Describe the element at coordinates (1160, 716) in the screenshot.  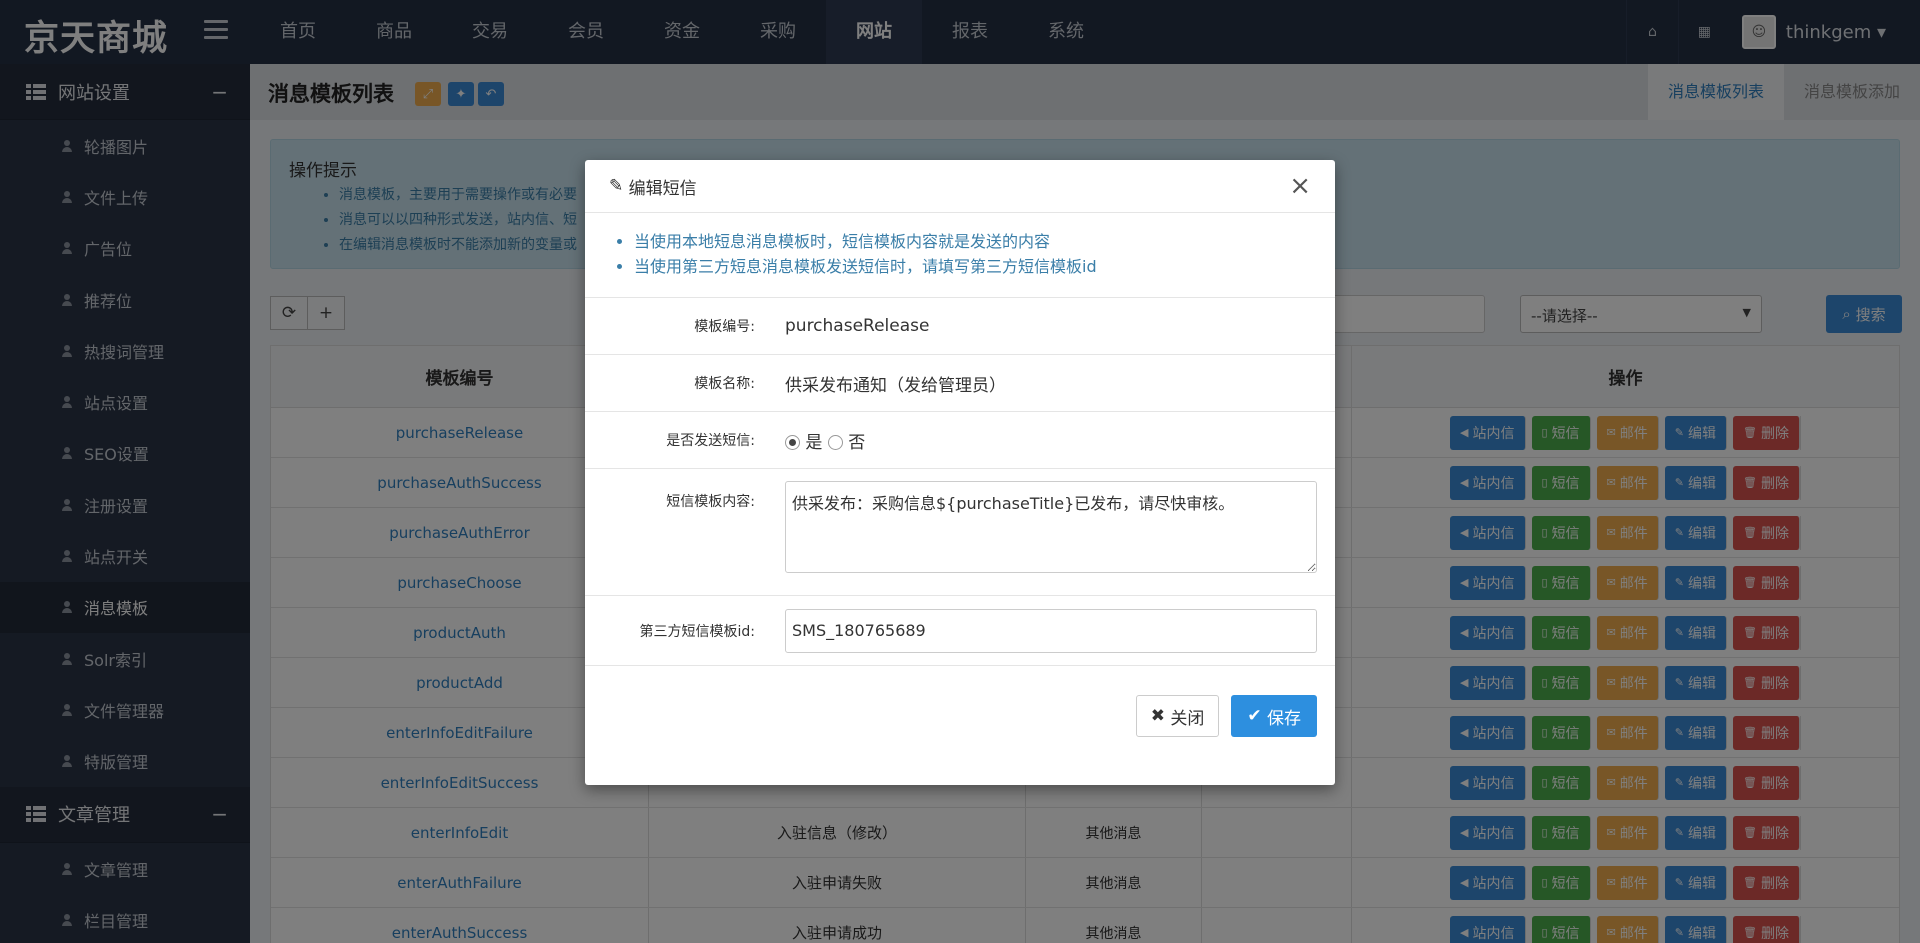
I see `x-icon: ✖` at that location.